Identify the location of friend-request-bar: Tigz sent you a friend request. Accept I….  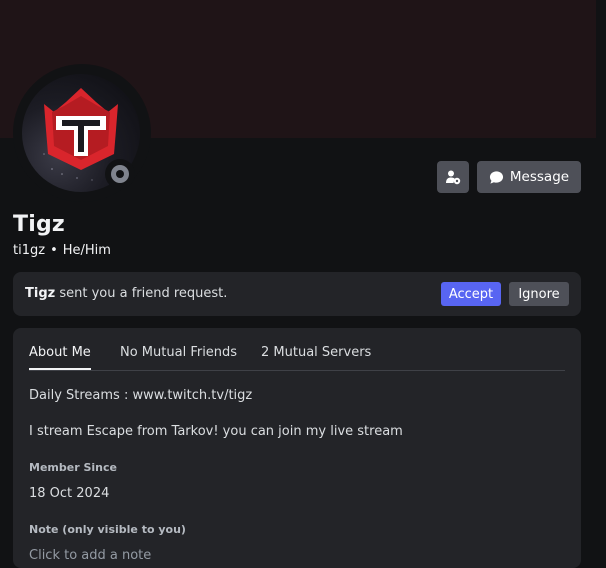
(297, 294).